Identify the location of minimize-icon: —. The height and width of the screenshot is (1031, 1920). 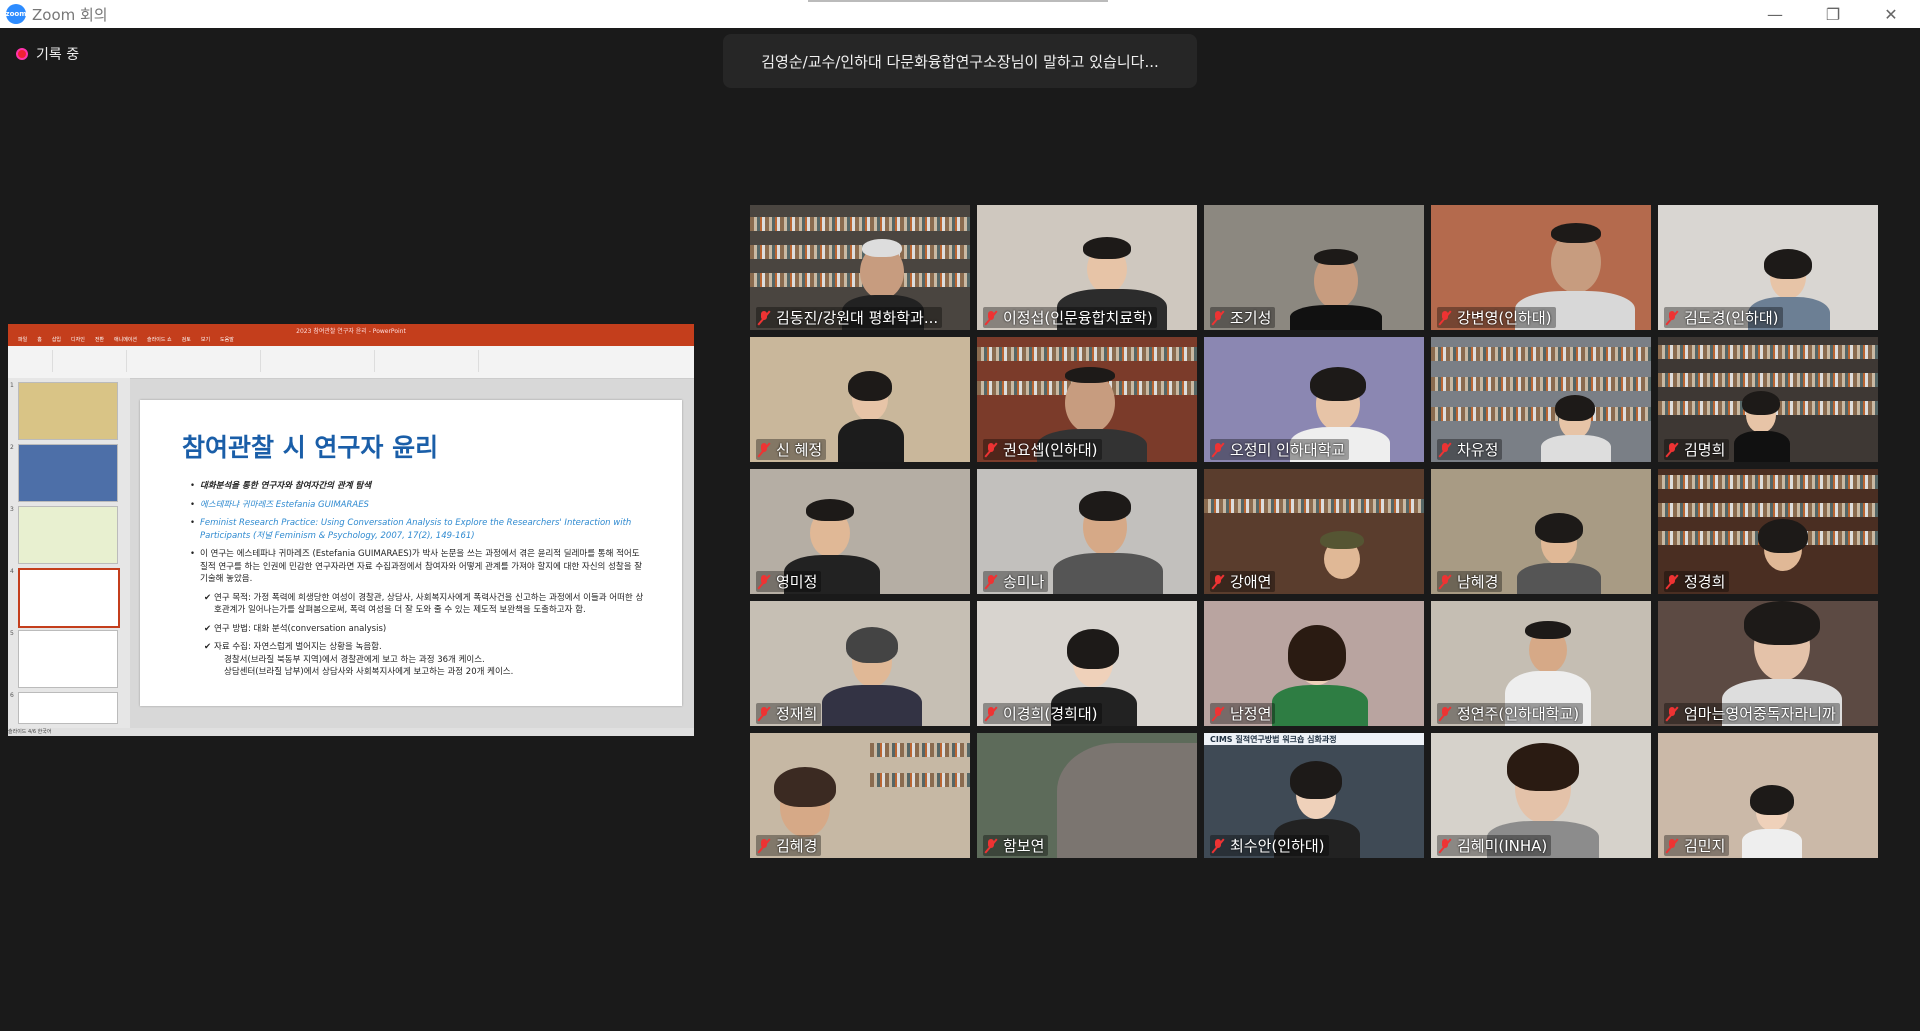
(1775, 14).